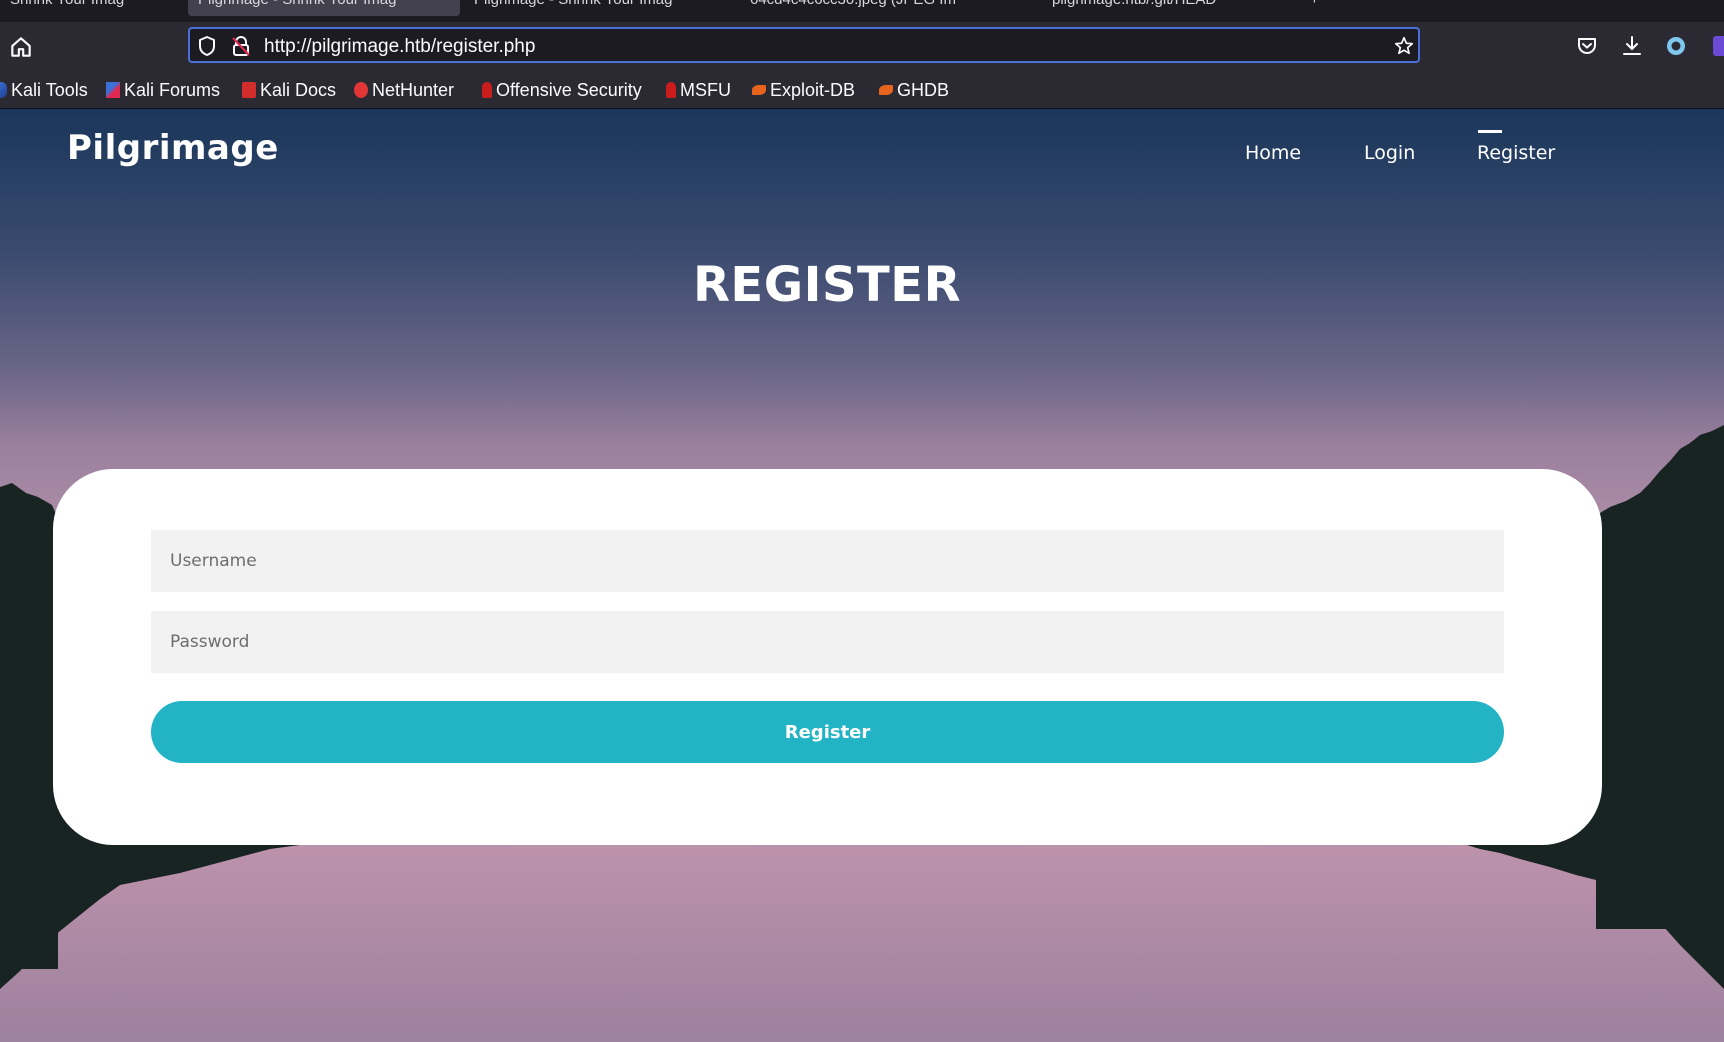 The height and width of the screenshot is (1042, 1724). I want to click on url-bar: http://pilgrimage.htb/register.php, so click(804, 45).